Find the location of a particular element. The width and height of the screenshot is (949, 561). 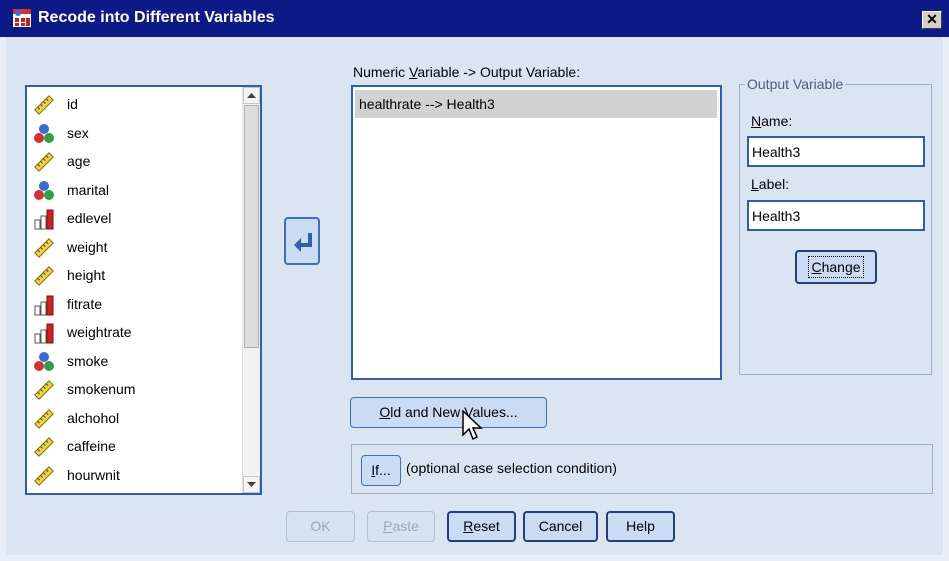

if-condition-caption: (optional case selection condition) is located at coordinates (511, 468).